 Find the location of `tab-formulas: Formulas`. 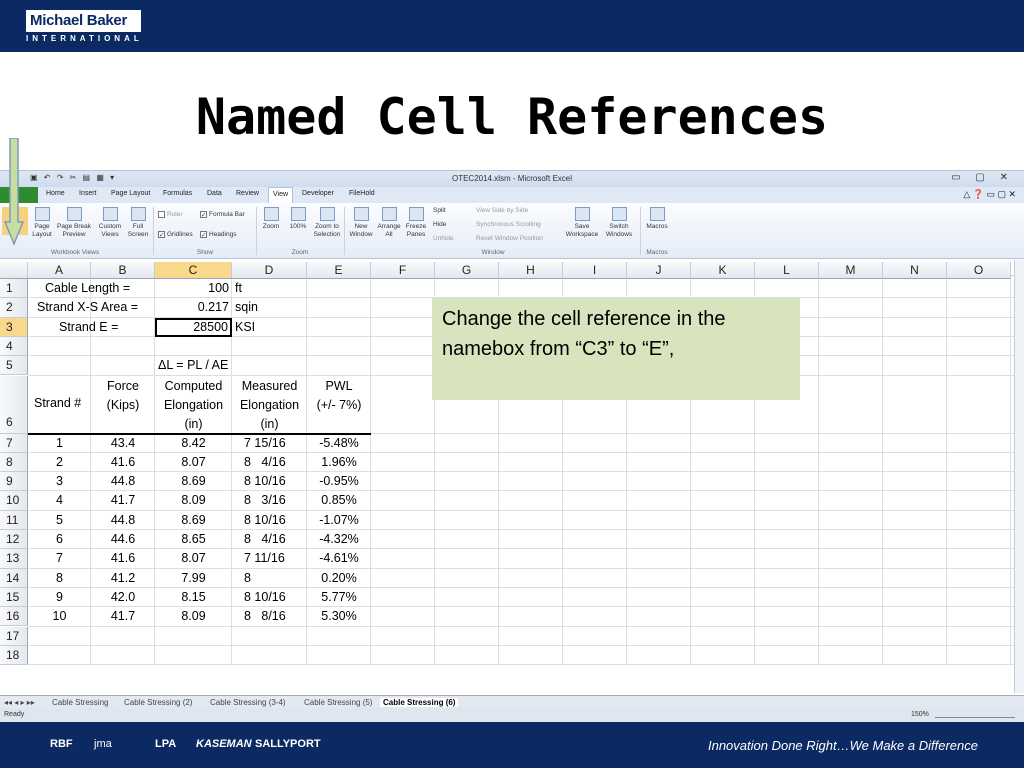

tab-formulas: Formulas is located at coordinates (177, 193).